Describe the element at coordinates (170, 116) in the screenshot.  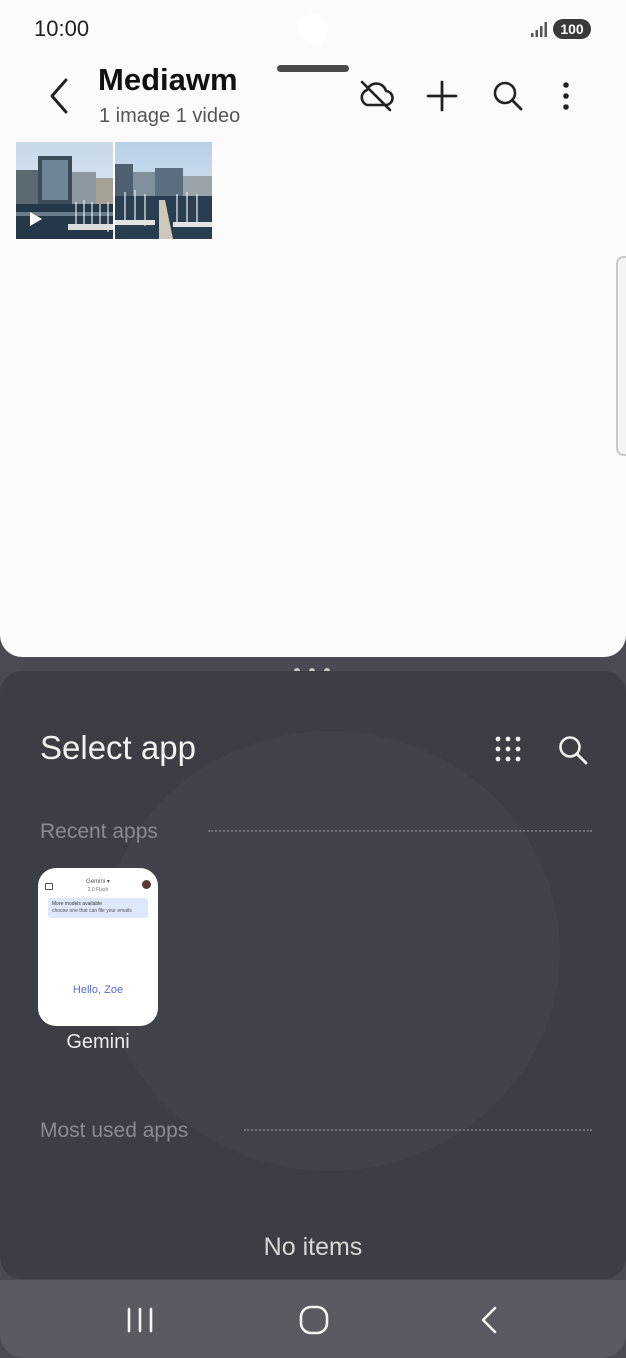
I see `album-count: 1 image 1 video` at that location.